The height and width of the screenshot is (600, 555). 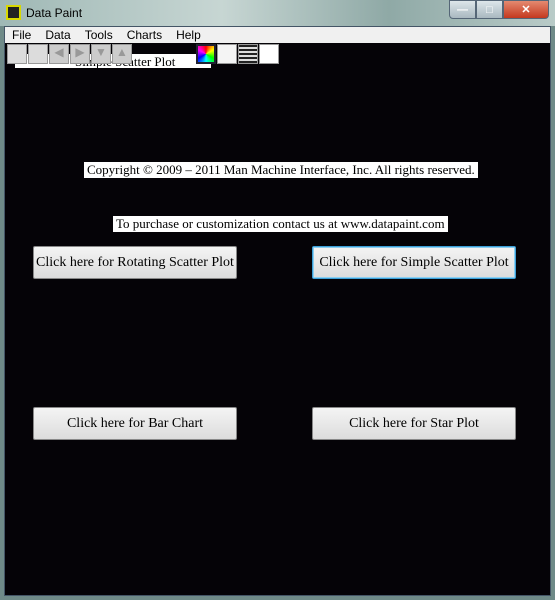 What do you see at coordinates (54, 13) in the screenshot?
I see `window-title: Data Paint` at bounding box center [54, 13].